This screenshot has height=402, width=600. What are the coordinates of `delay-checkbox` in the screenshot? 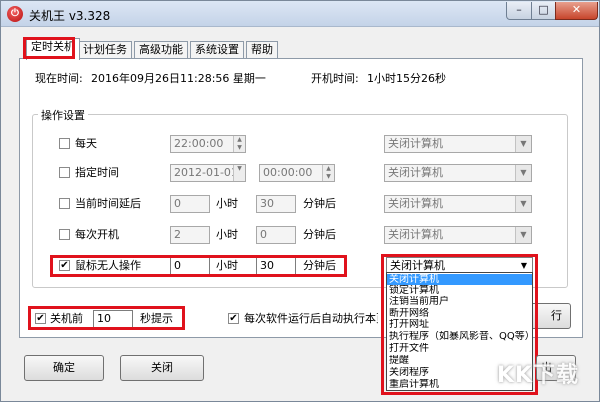 It's located at (64, 203).